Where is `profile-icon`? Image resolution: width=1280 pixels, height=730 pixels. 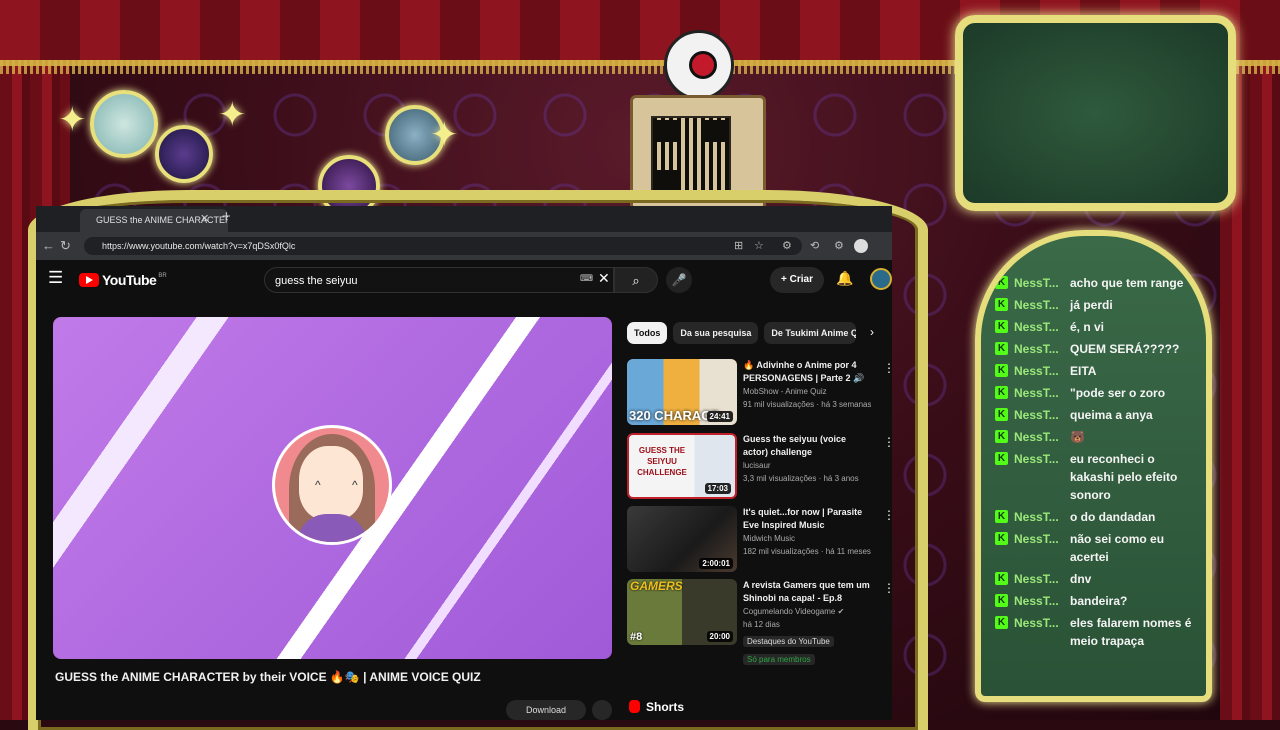 profile-icon is located at coordinates (861, 246).